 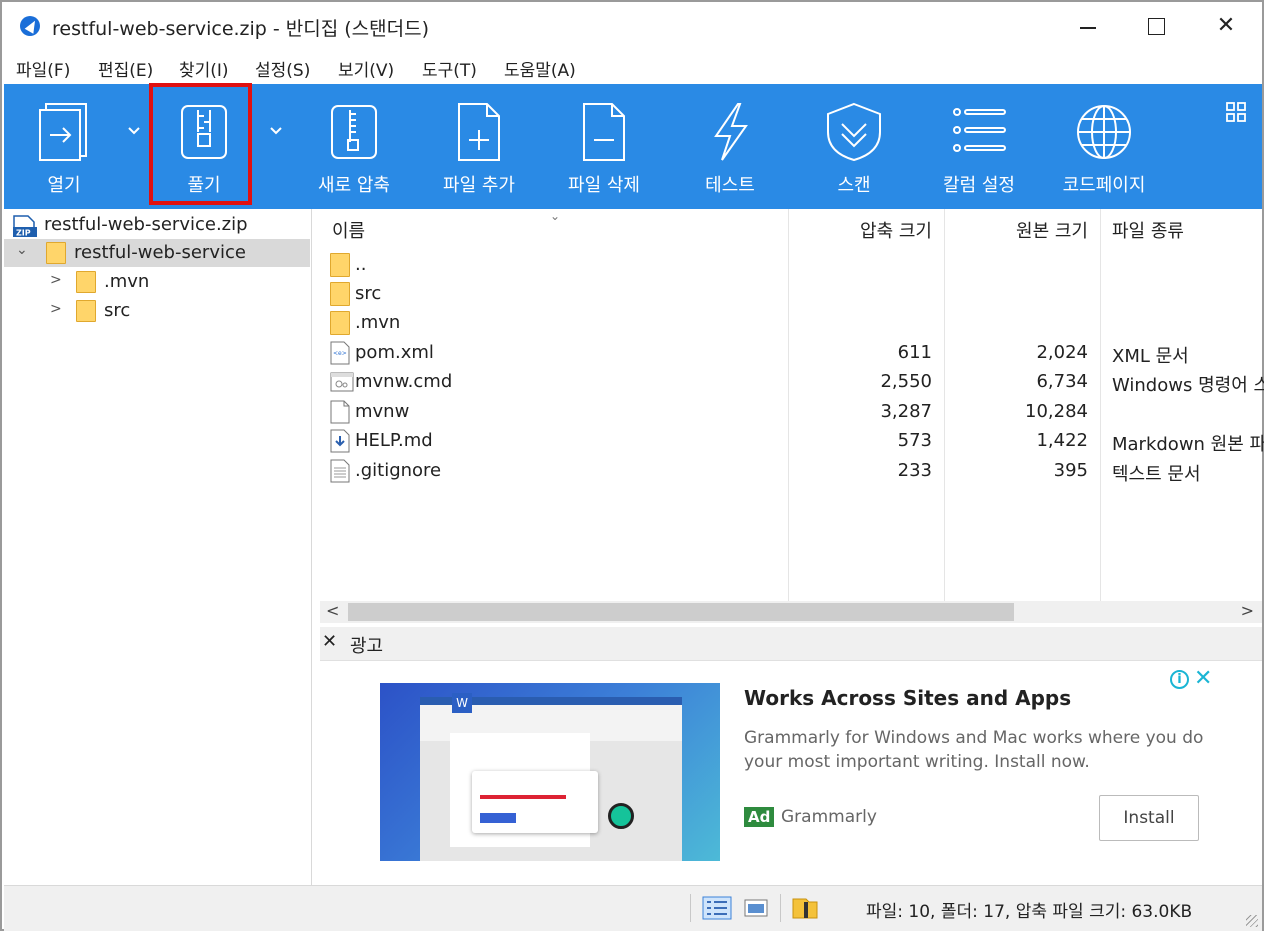 What do you see at coordinates (555, 216) in the screenshot?
I see `sort-arrow-icon: ⌄` at bounding box center [555, 216].